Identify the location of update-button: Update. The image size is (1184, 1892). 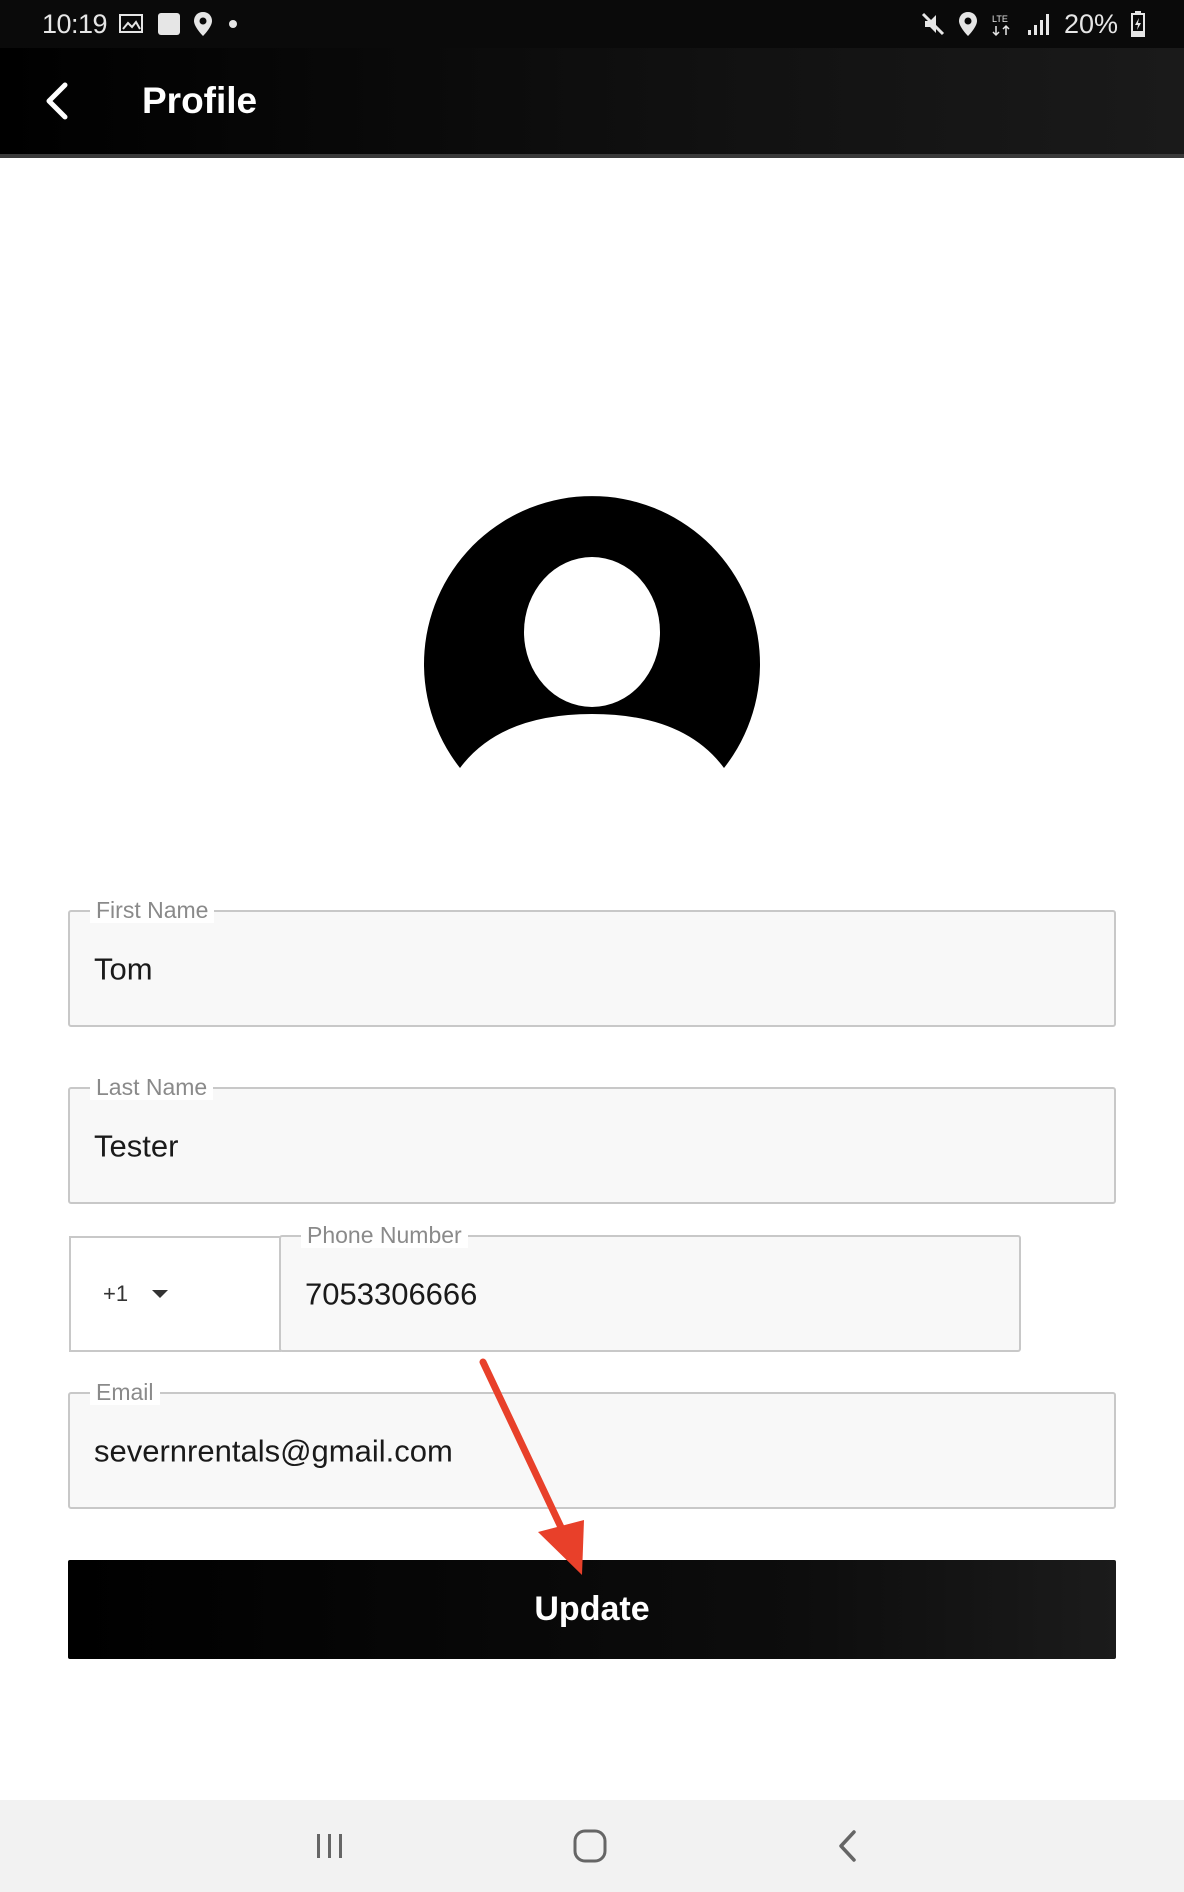
(592, 1609).